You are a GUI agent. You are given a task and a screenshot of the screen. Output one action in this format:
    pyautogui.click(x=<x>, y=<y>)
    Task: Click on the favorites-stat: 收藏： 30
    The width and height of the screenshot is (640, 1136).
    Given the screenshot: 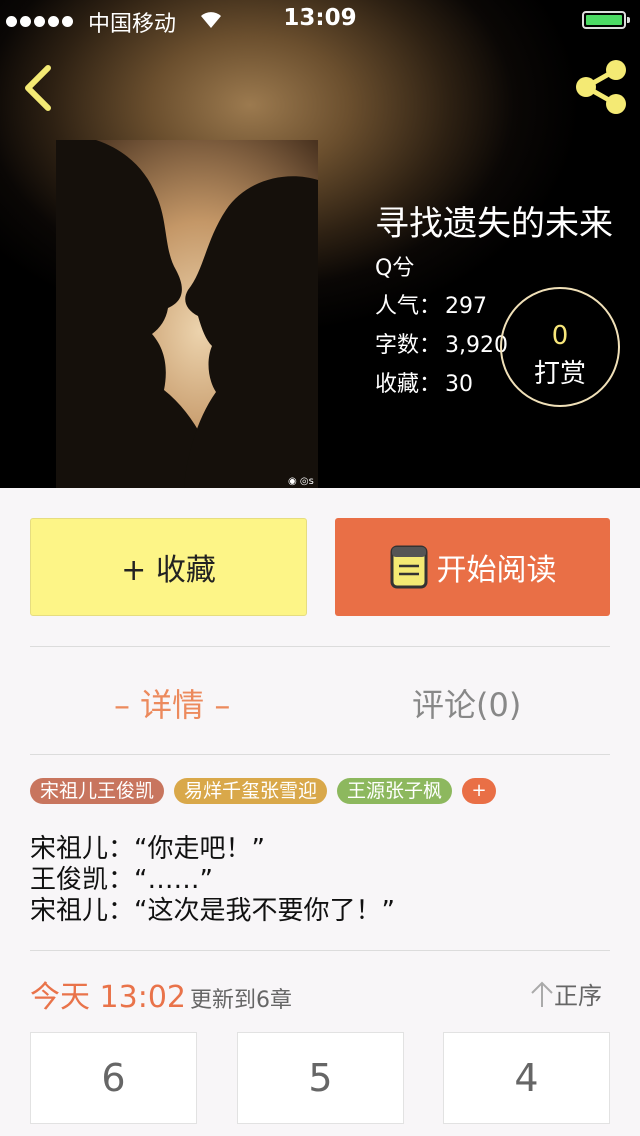 What is the action you would take?
    pyautogui.click(x=424, y=382)
    